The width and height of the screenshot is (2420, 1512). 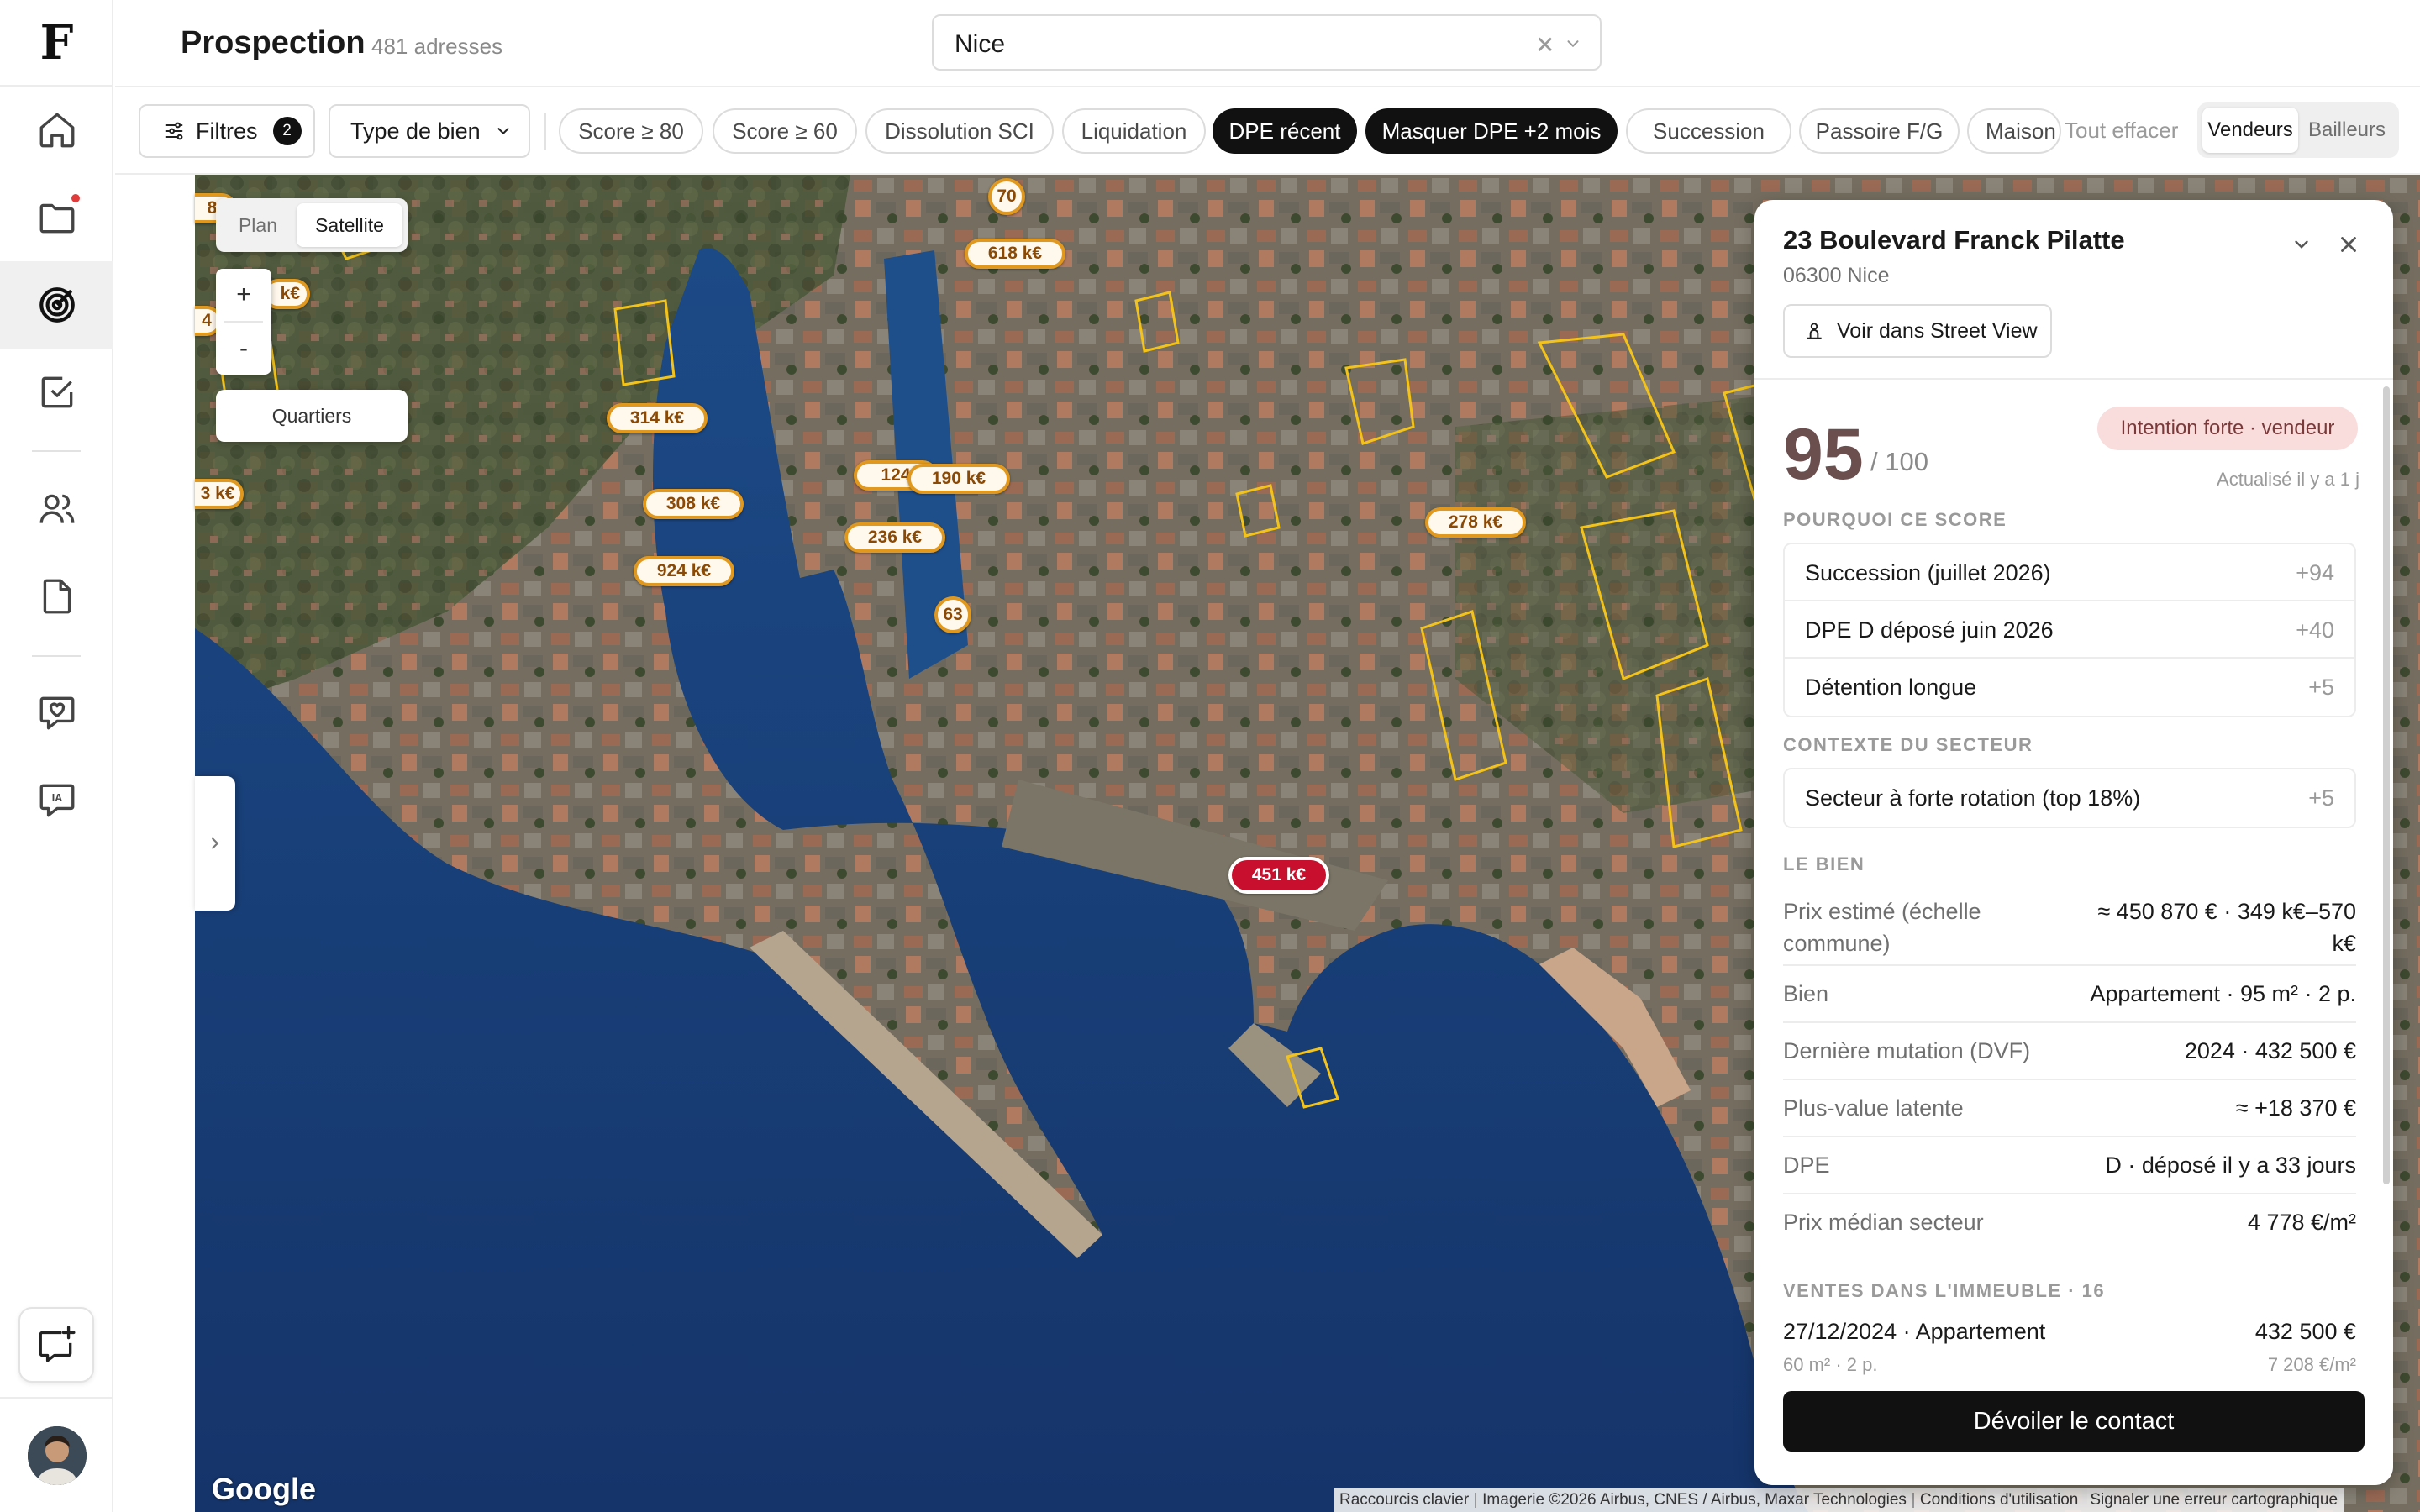 I want to click on price-marker: 308 k€, so click(x=693, y=504).